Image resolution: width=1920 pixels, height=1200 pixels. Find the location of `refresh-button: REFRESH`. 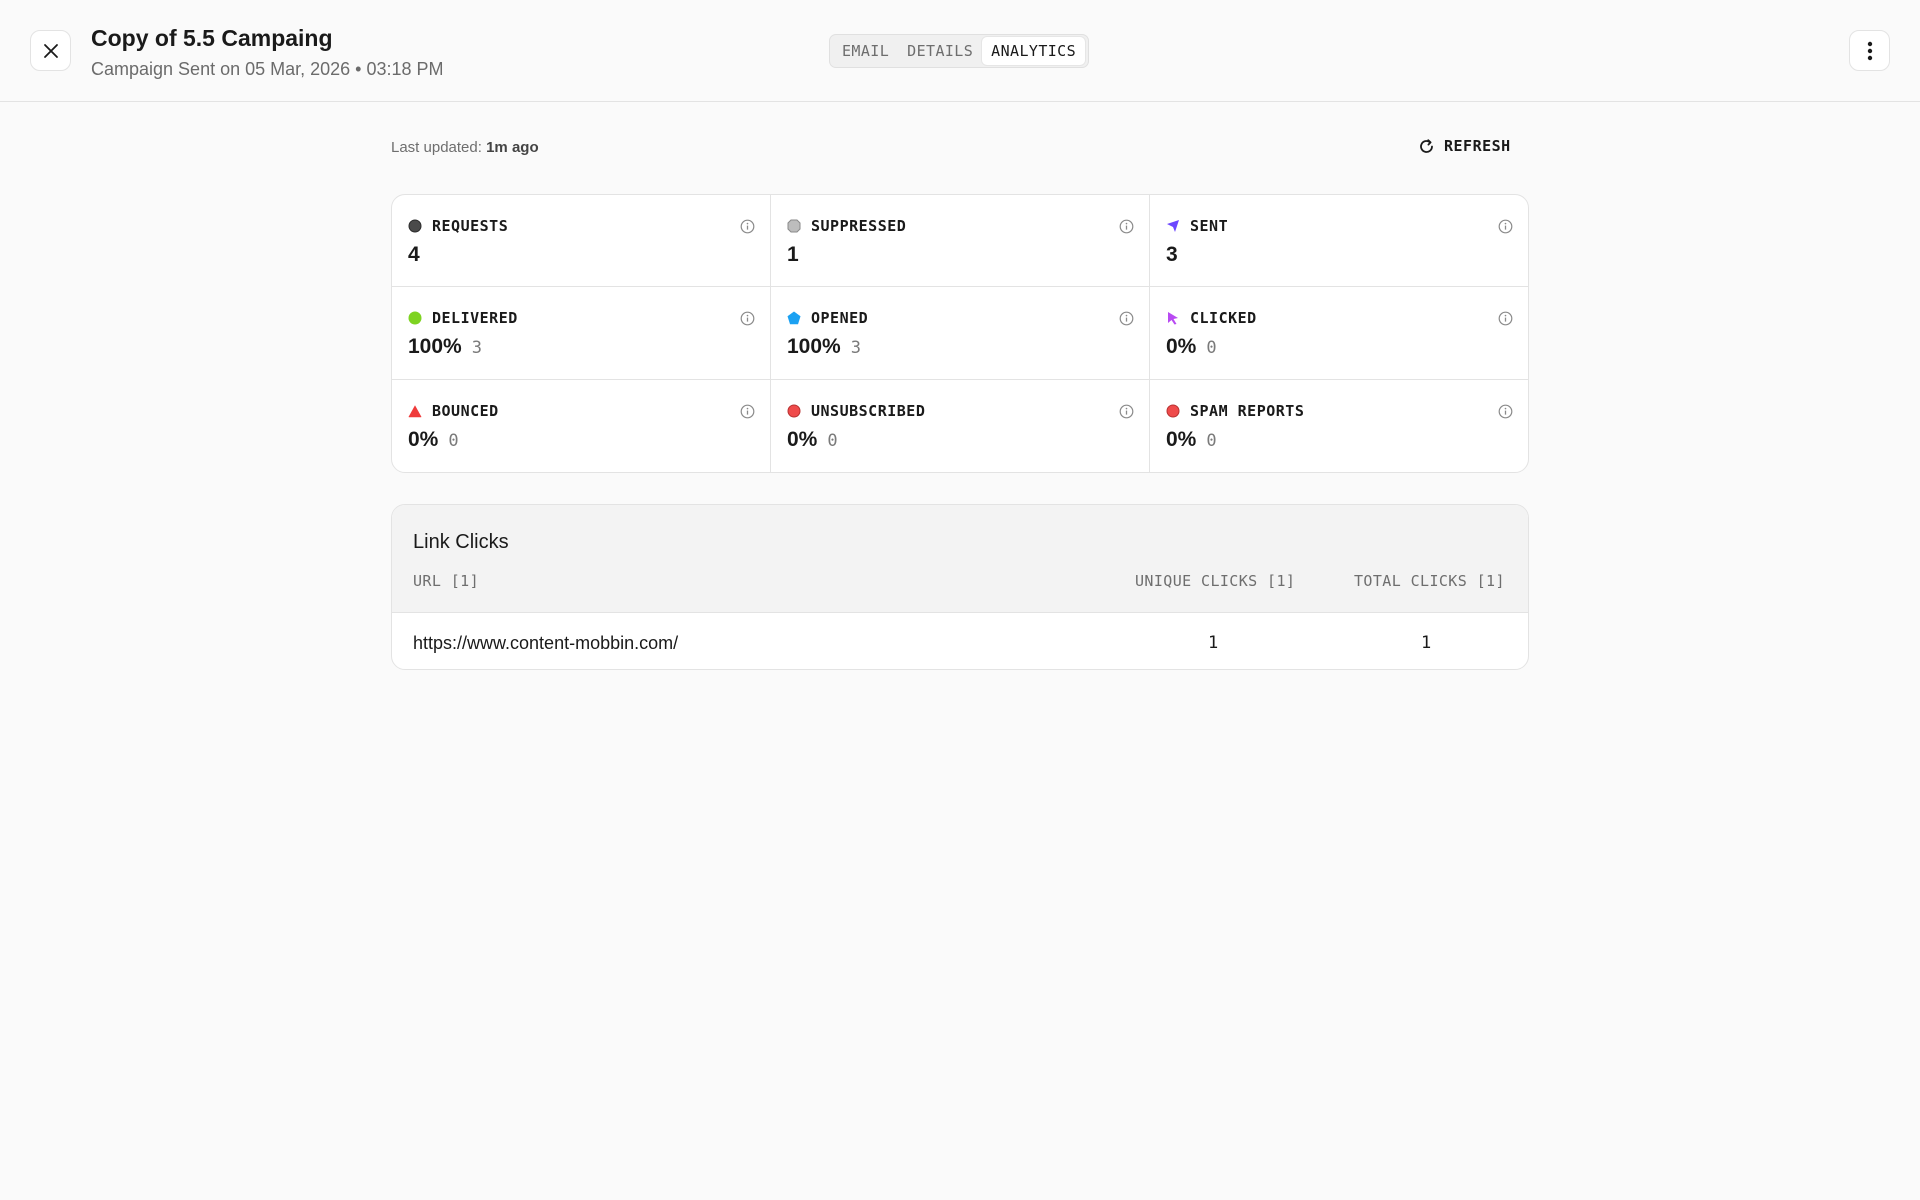

refresh-button: REFRESH is located at coordinates (1464, 146).